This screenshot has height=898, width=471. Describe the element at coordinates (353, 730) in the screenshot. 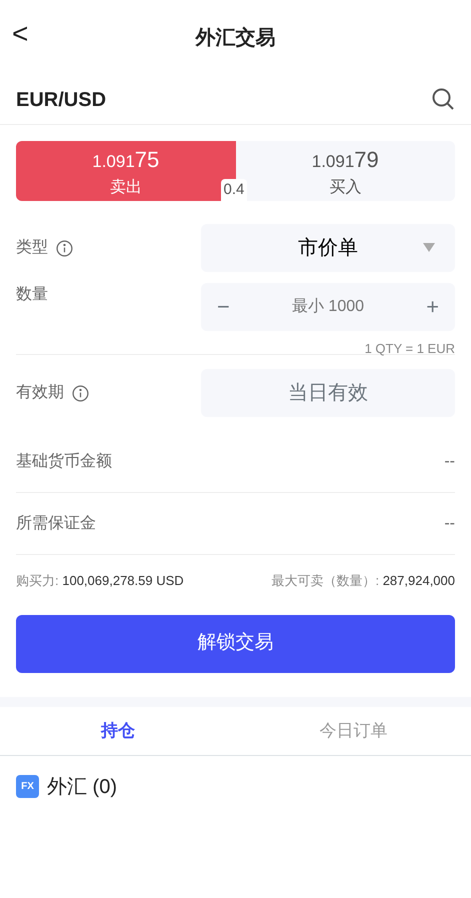

I see `tab: 今日订单` at that location.